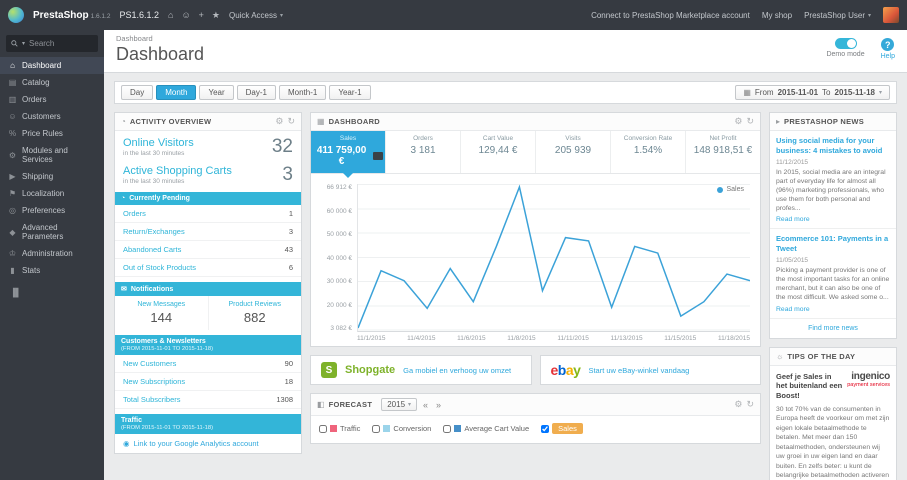  Describe the element at coordinates (341, 156) in the screenshot. I see `kpi-value: 411 759,00 €` at that location.